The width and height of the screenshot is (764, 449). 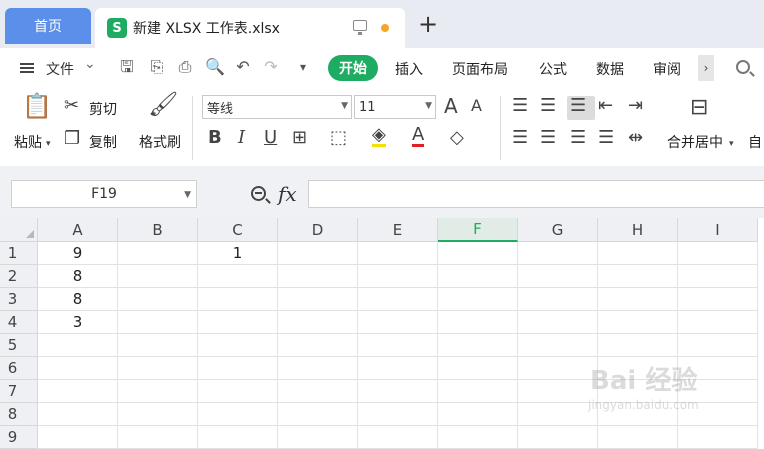 What do you see at coordinates (241, 138) in the screenshot?
I see `italic-button: I` at bounding box center [241, 138].